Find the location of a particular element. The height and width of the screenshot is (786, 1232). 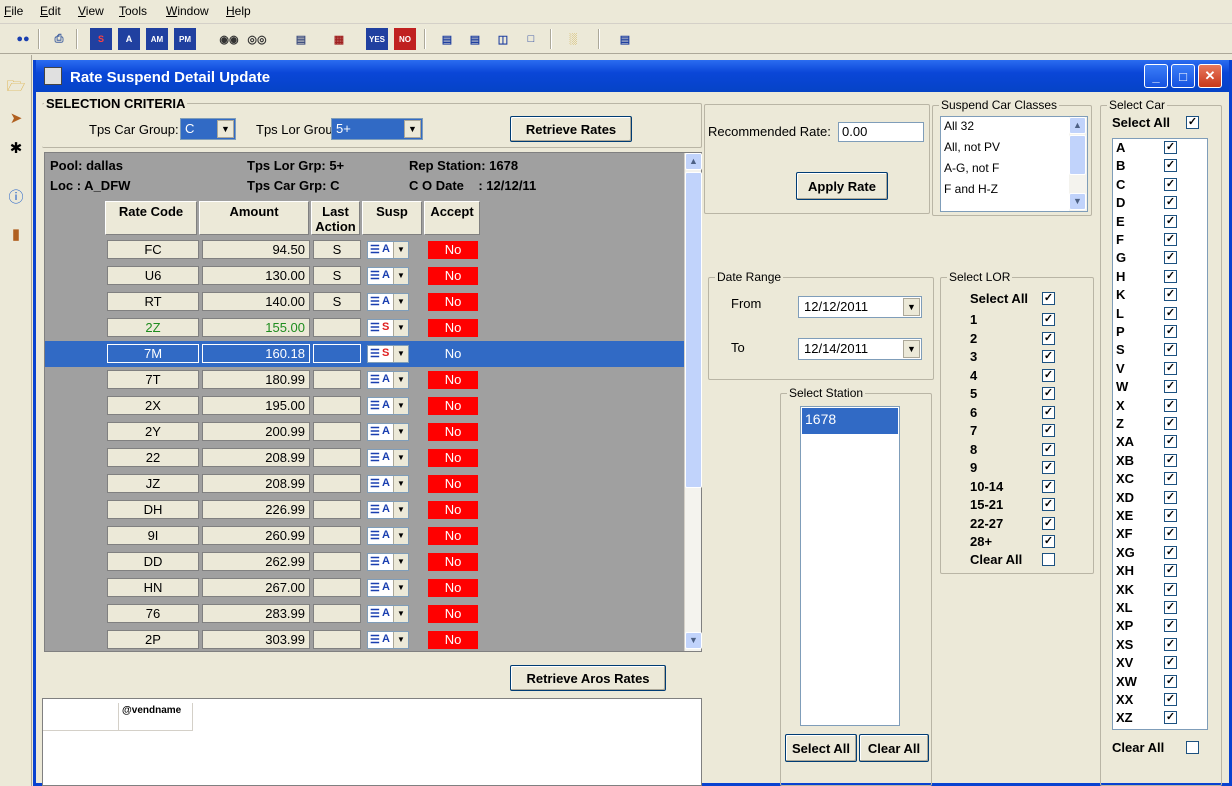

table-row: DH 226.99 ☰ A ▼ No is located at coordinates (365, 510).